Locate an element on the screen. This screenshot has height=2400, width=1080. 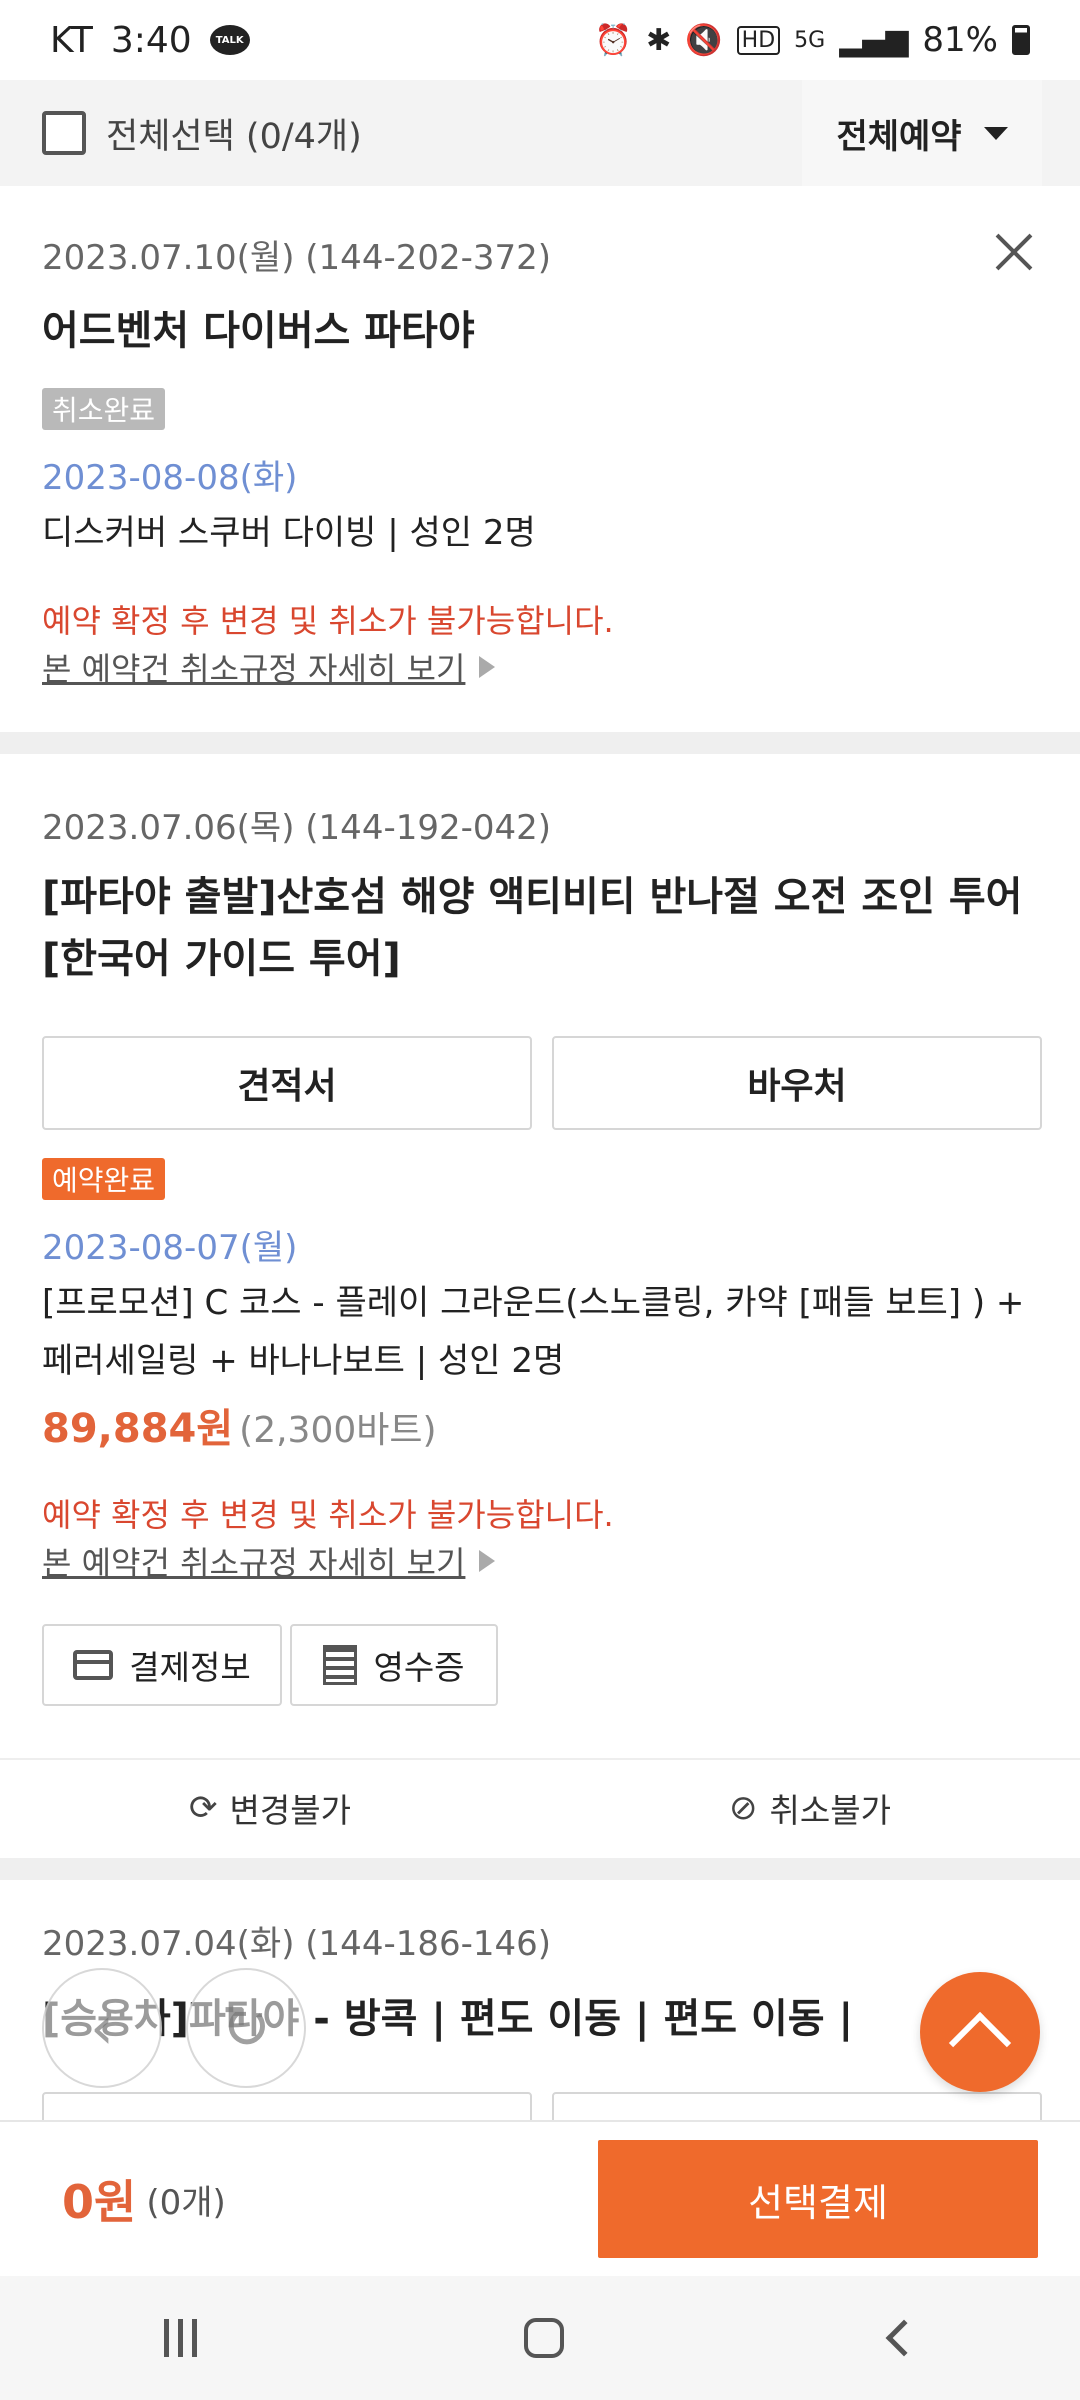
booking-actions: ⟳ 변경불가 ⊘ 취소불가 is located at coordinates (540, 1807).